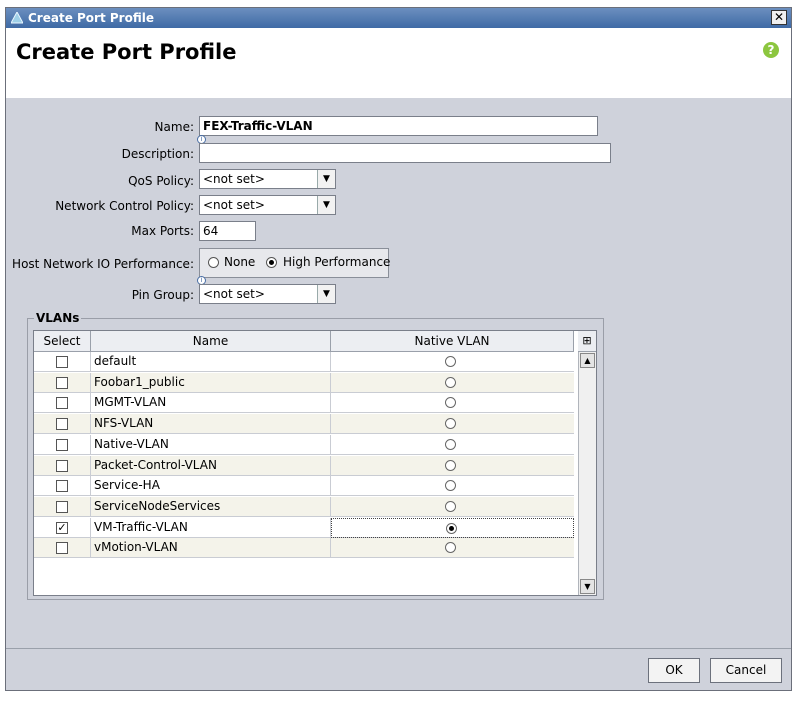 This screenshot has height=719, width=797. What do you see at coordinates (91, 18) in the screenshot?
I see `window-title: Create Port Profile` at bounding box center [91, 18].